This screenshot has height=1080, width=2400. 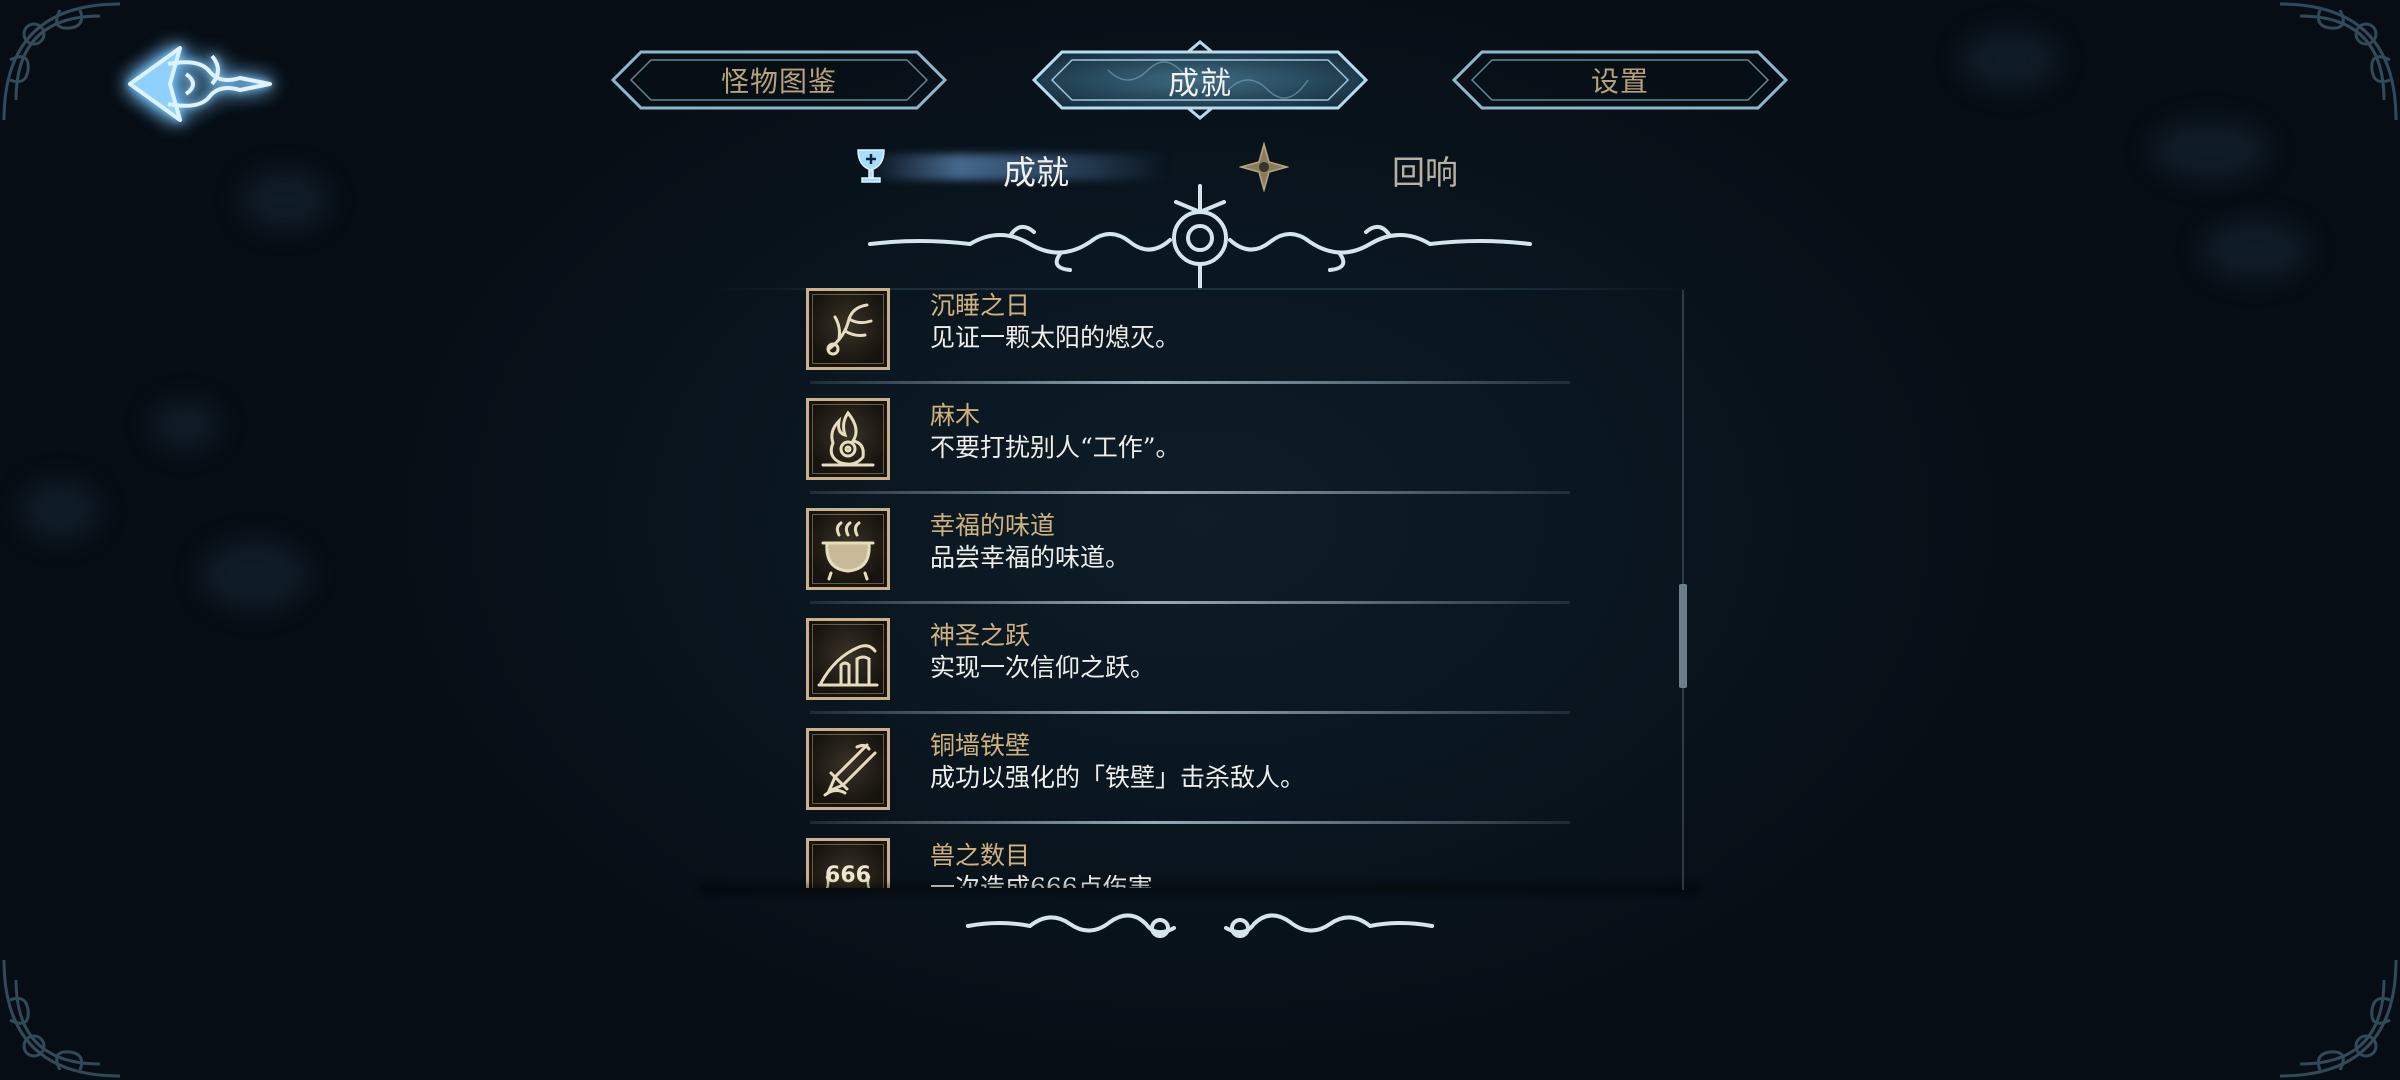 I want to click on achievement-description: 品尝幸福的味道。, so click(x=1030, y=557).